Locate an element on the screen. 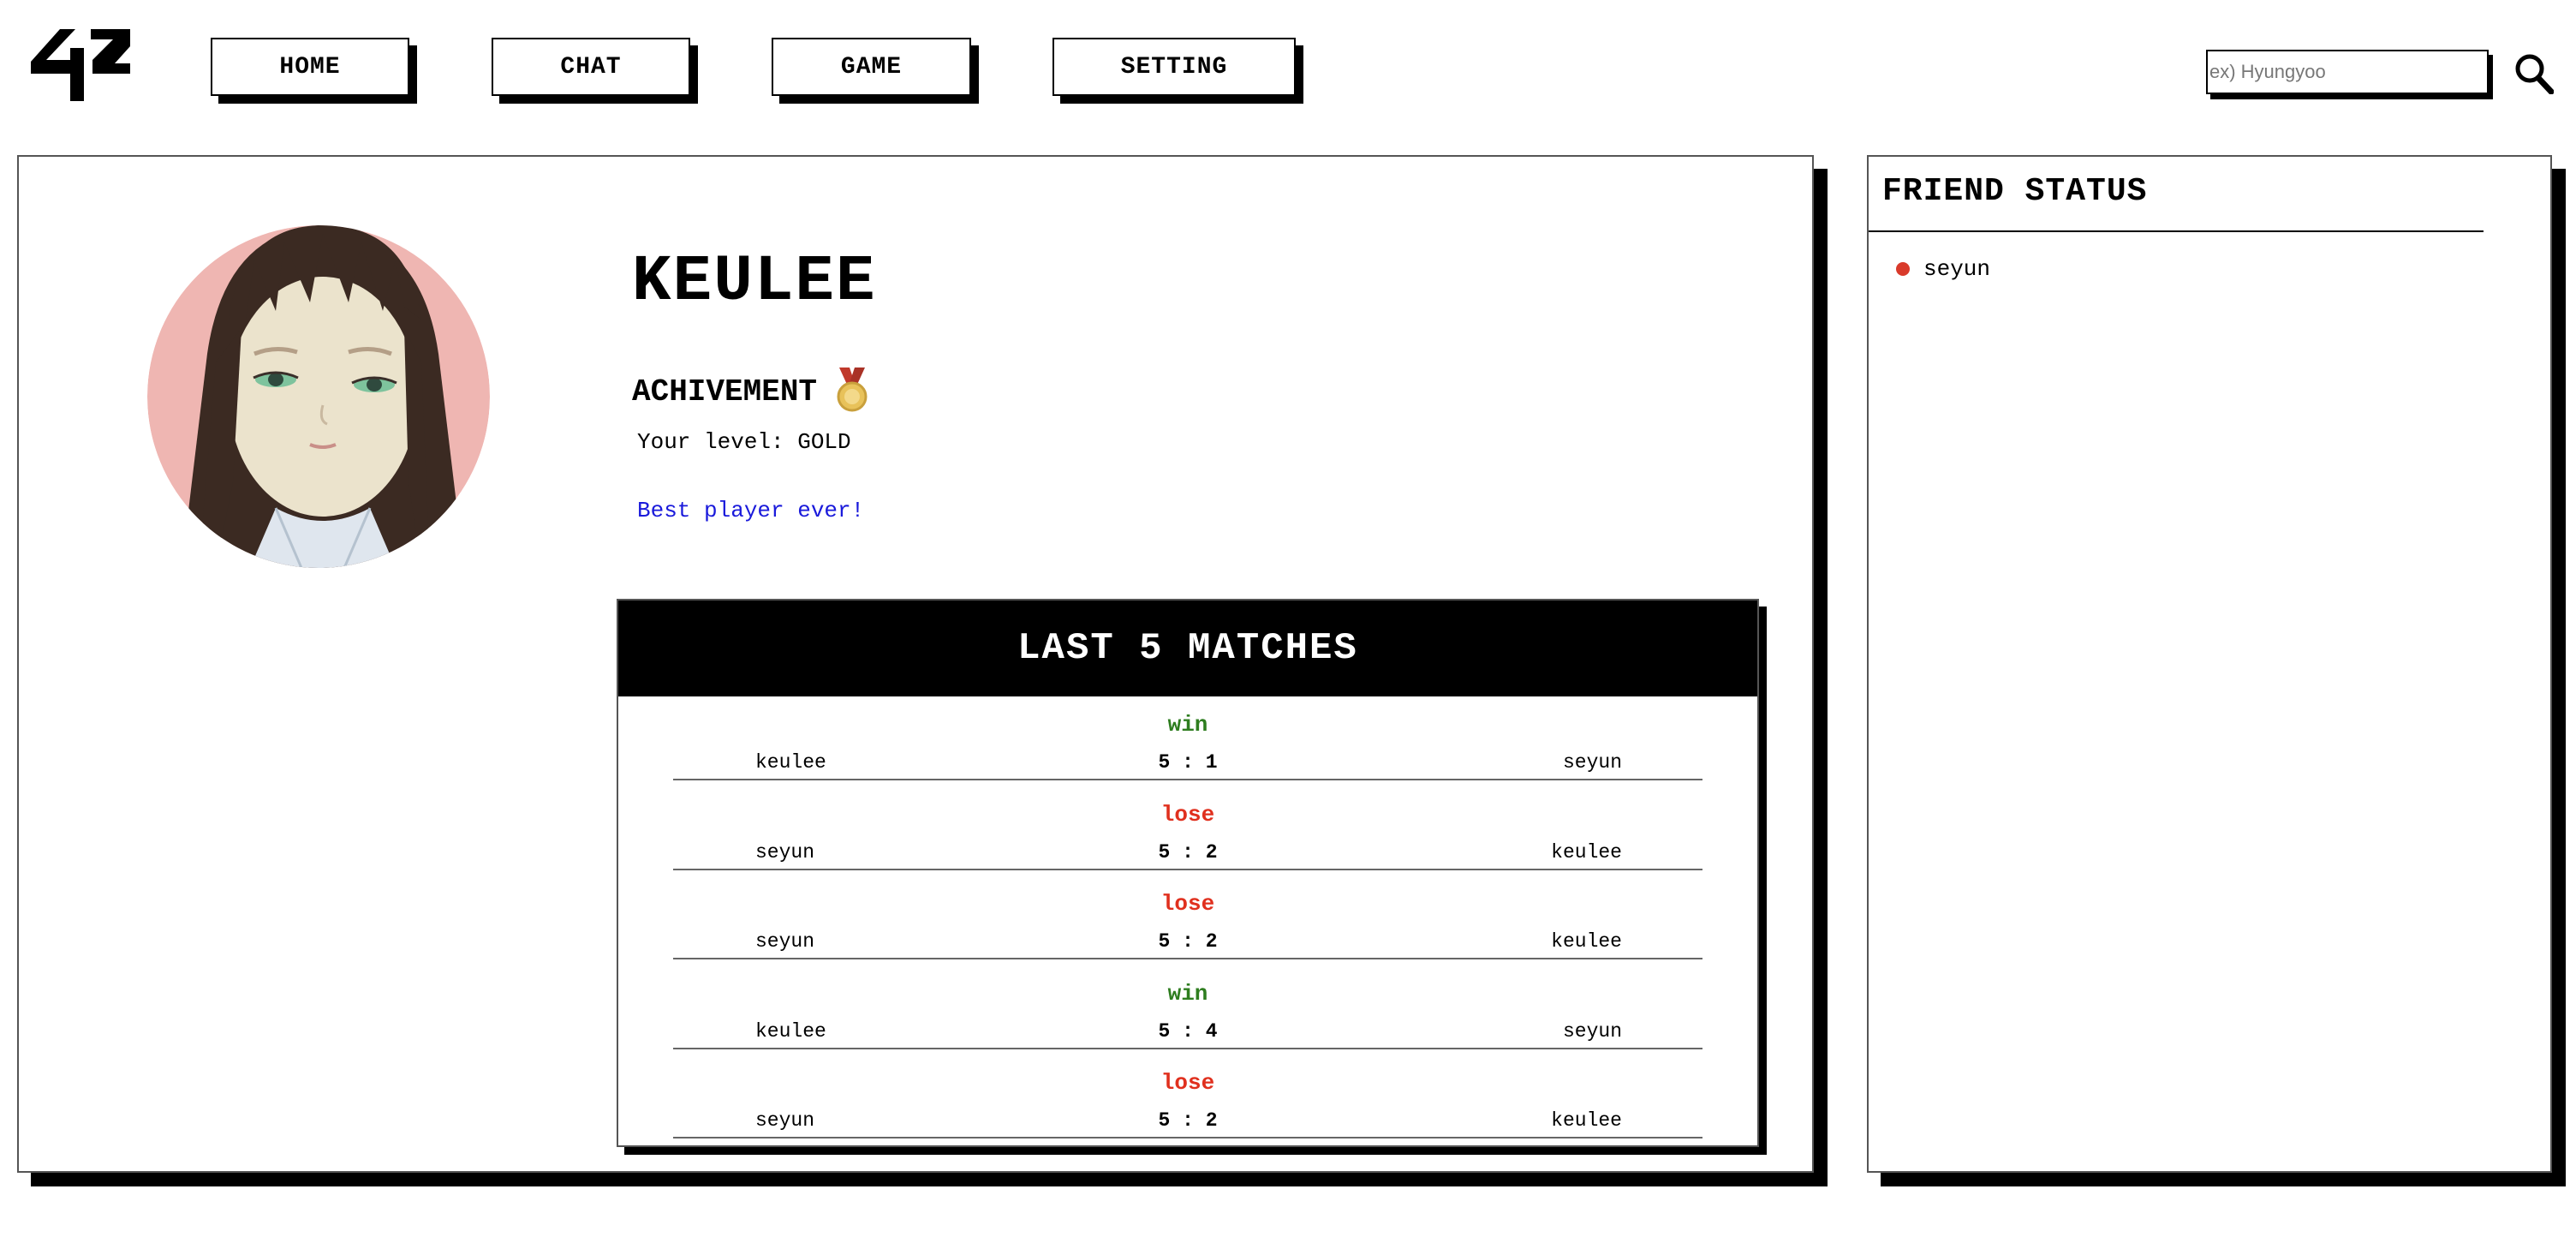  search-icon is located at coordinates (2534, 73).